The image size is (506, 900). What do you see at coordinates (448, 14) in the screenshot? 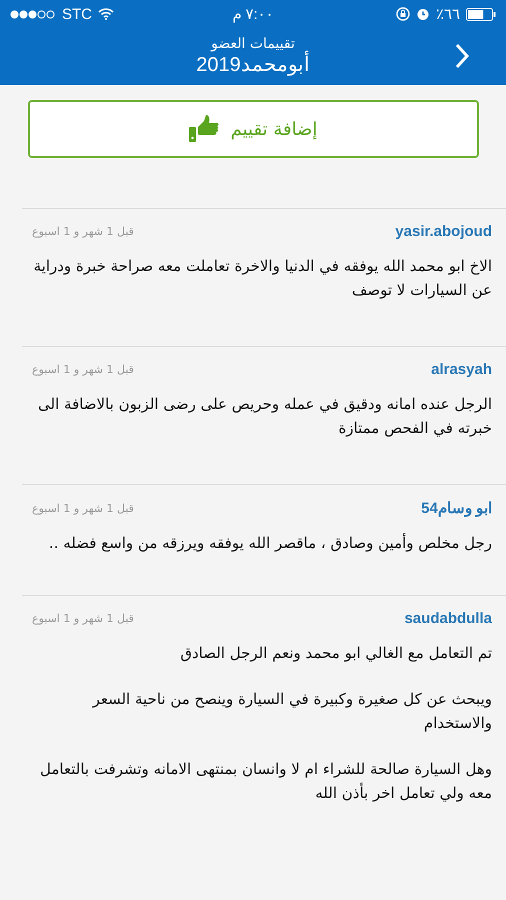
I see `battery-percent: ٦٦٪` at bounding box center [448, 14].